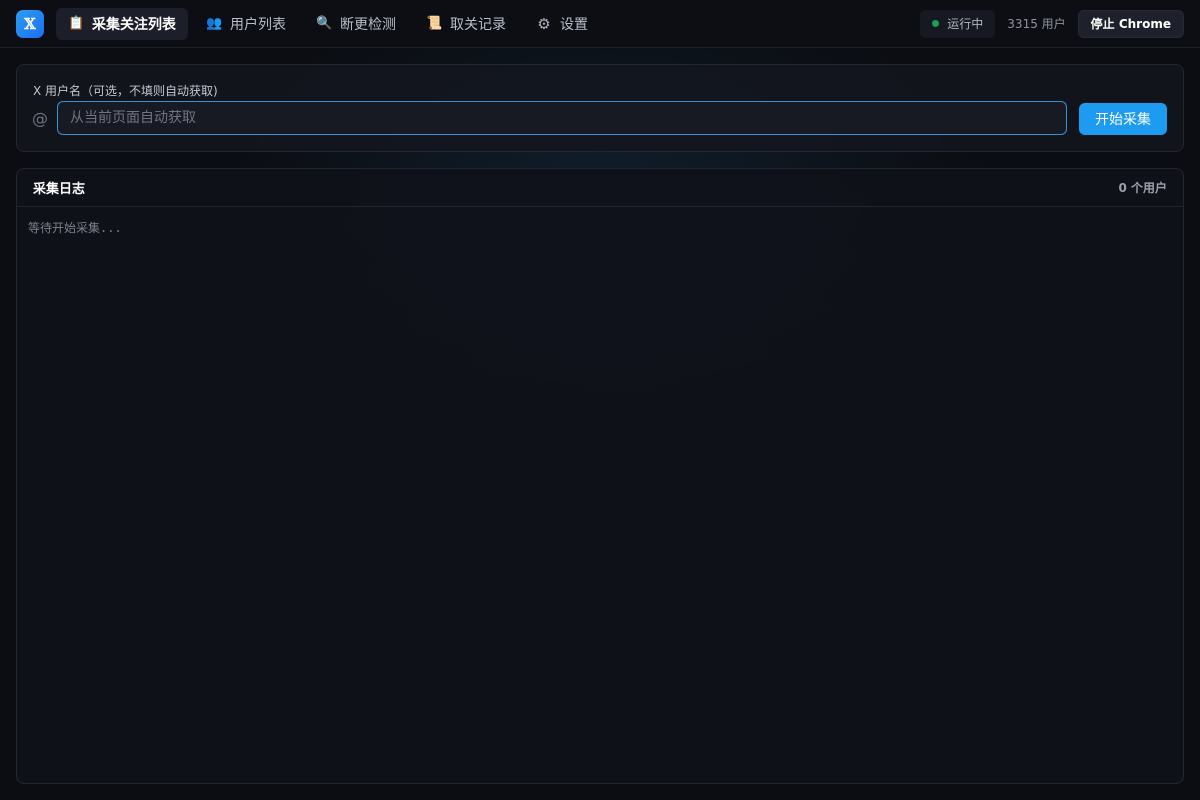  I want to click on log-user-count: 0 个用户, so click(1142, 188).